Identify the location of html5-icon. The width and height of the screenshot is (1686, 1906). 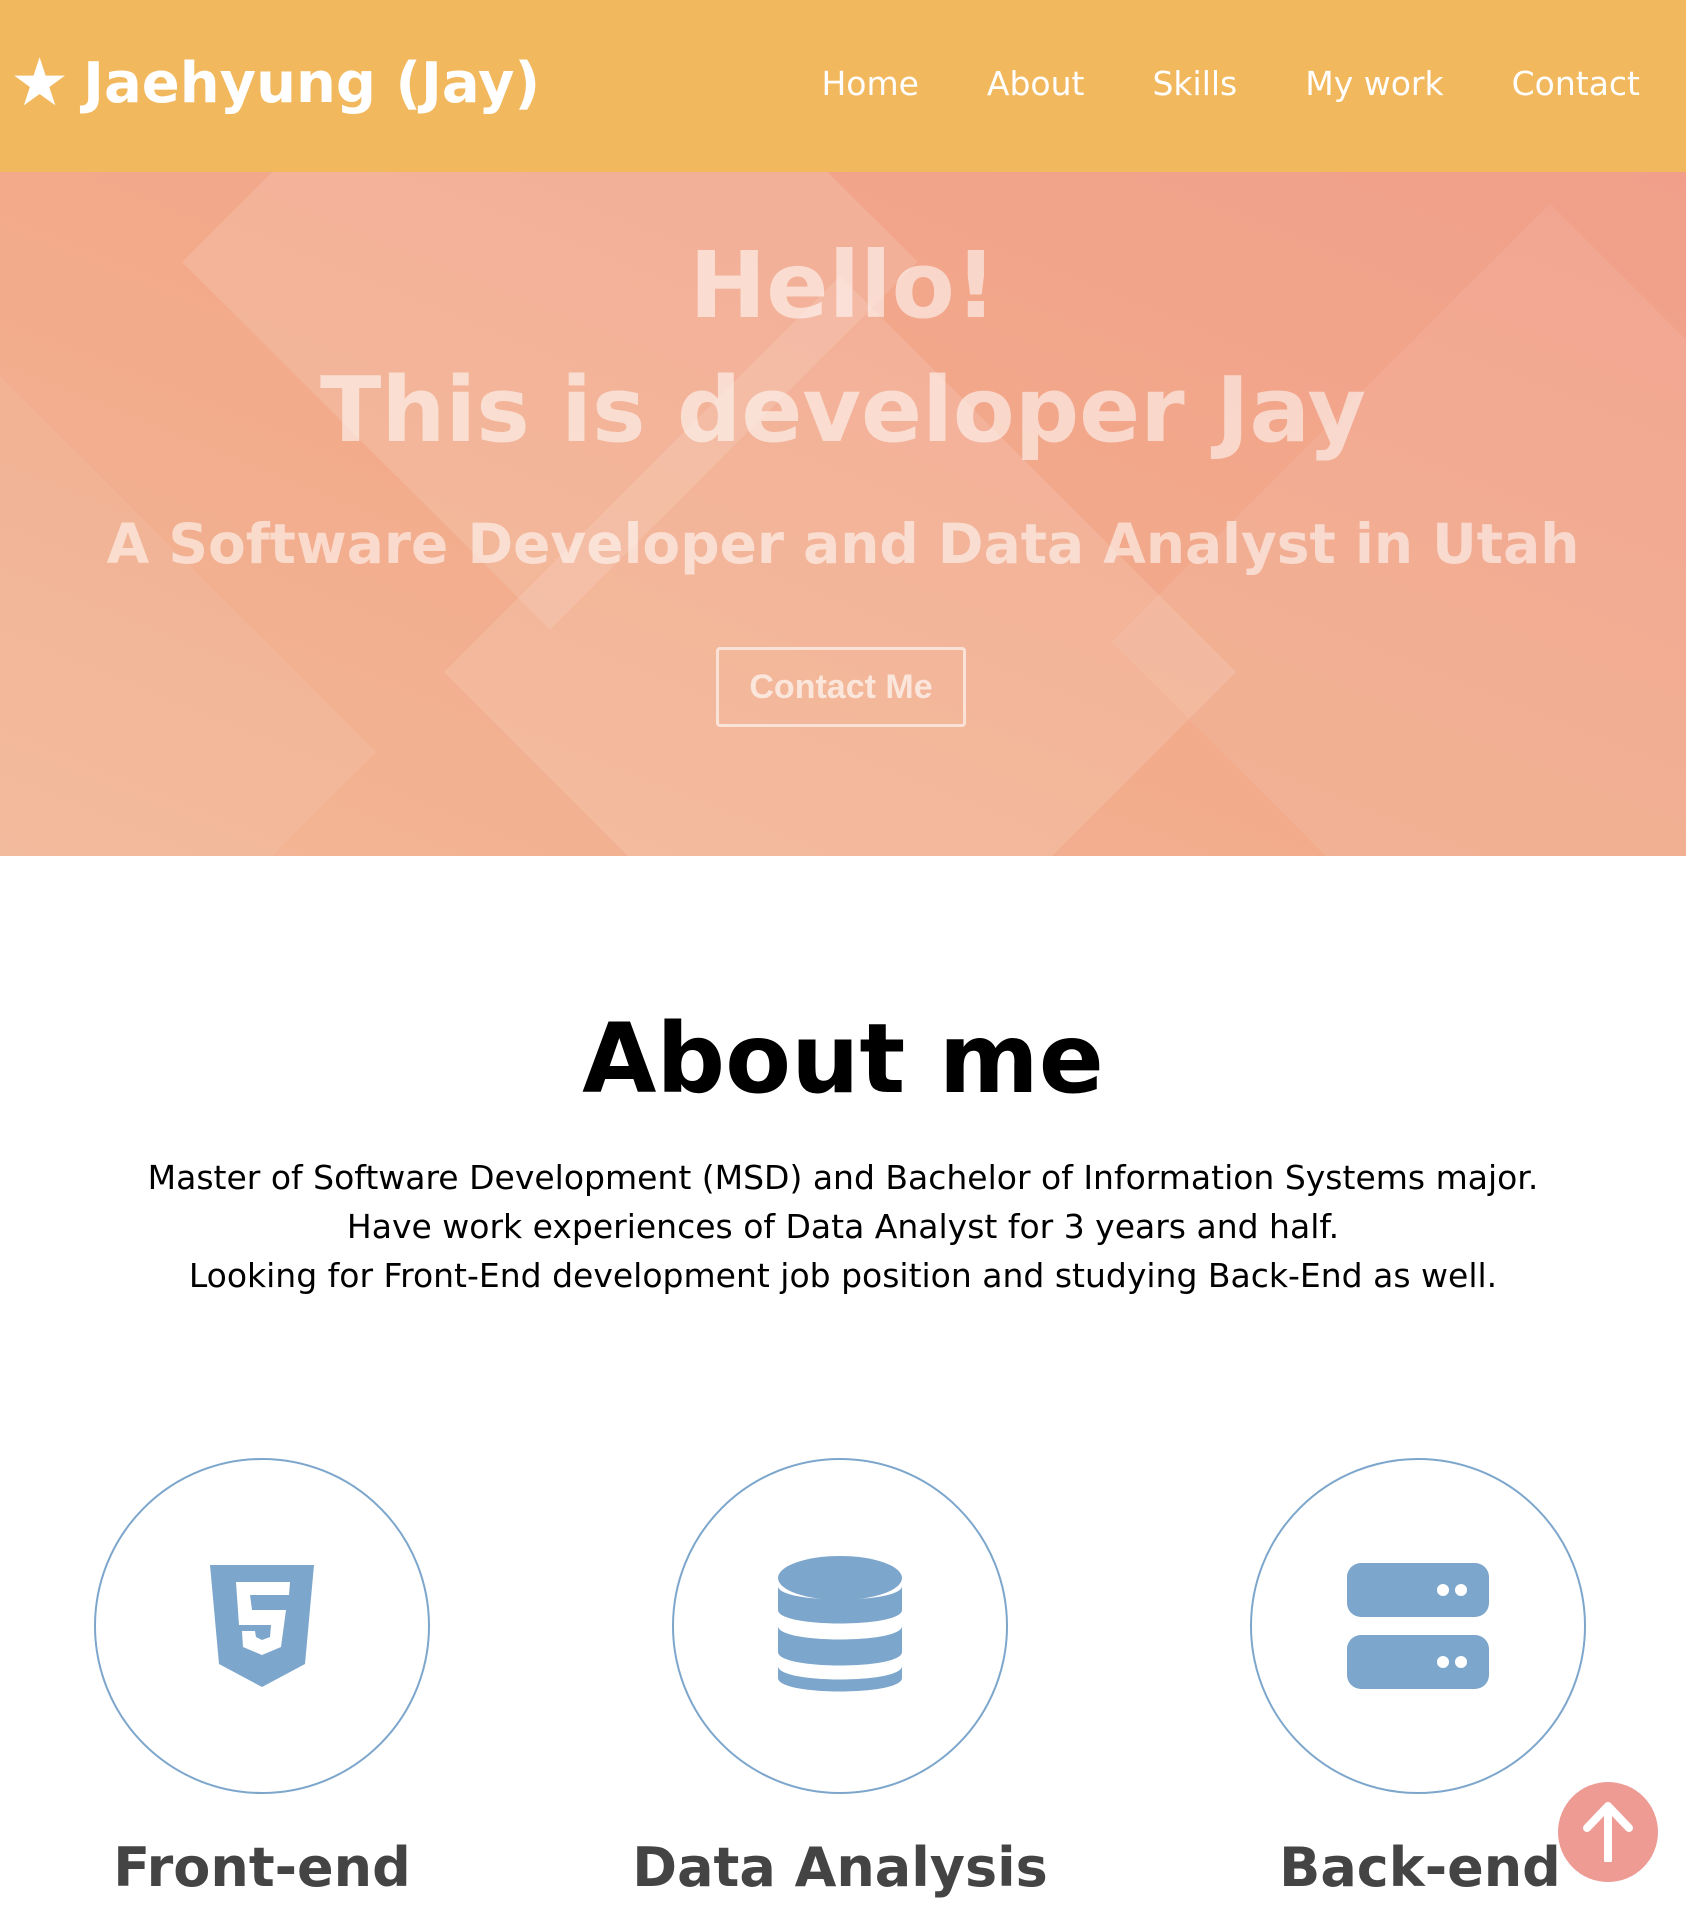
(262, 1626).